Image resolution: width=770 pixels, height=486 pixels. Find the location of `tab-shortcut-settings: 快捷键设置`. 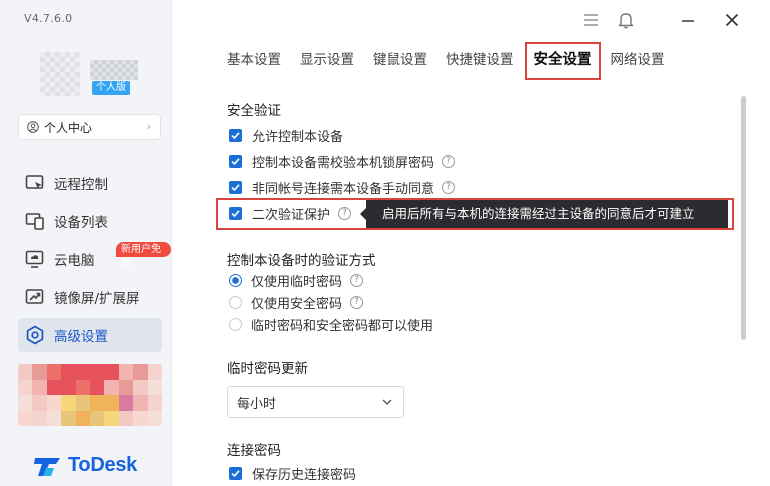

tab-shortcut-settings: 快捷键设置 is located at coordinates (480, 60).